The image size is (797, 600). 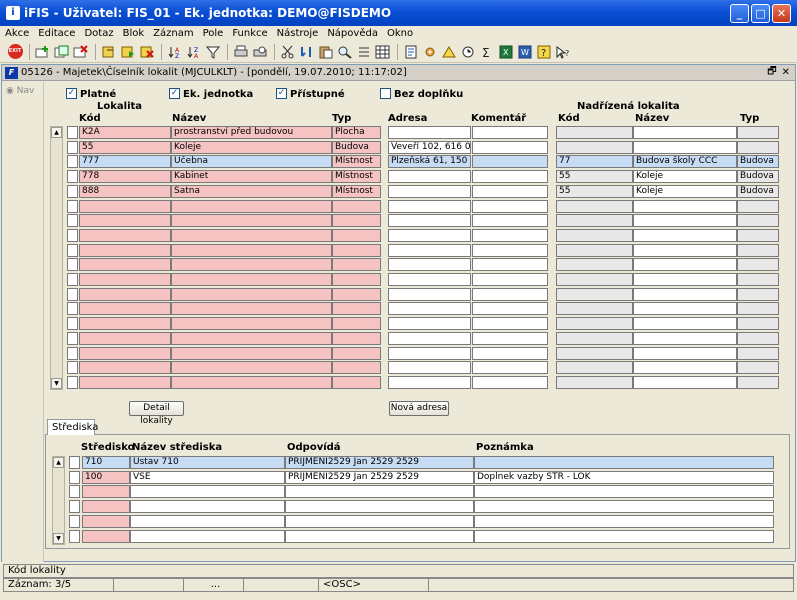 What do you see at coordinates (326, 52) in the screenshot?
I see `paste-icon` at bounding box center [326, 52].